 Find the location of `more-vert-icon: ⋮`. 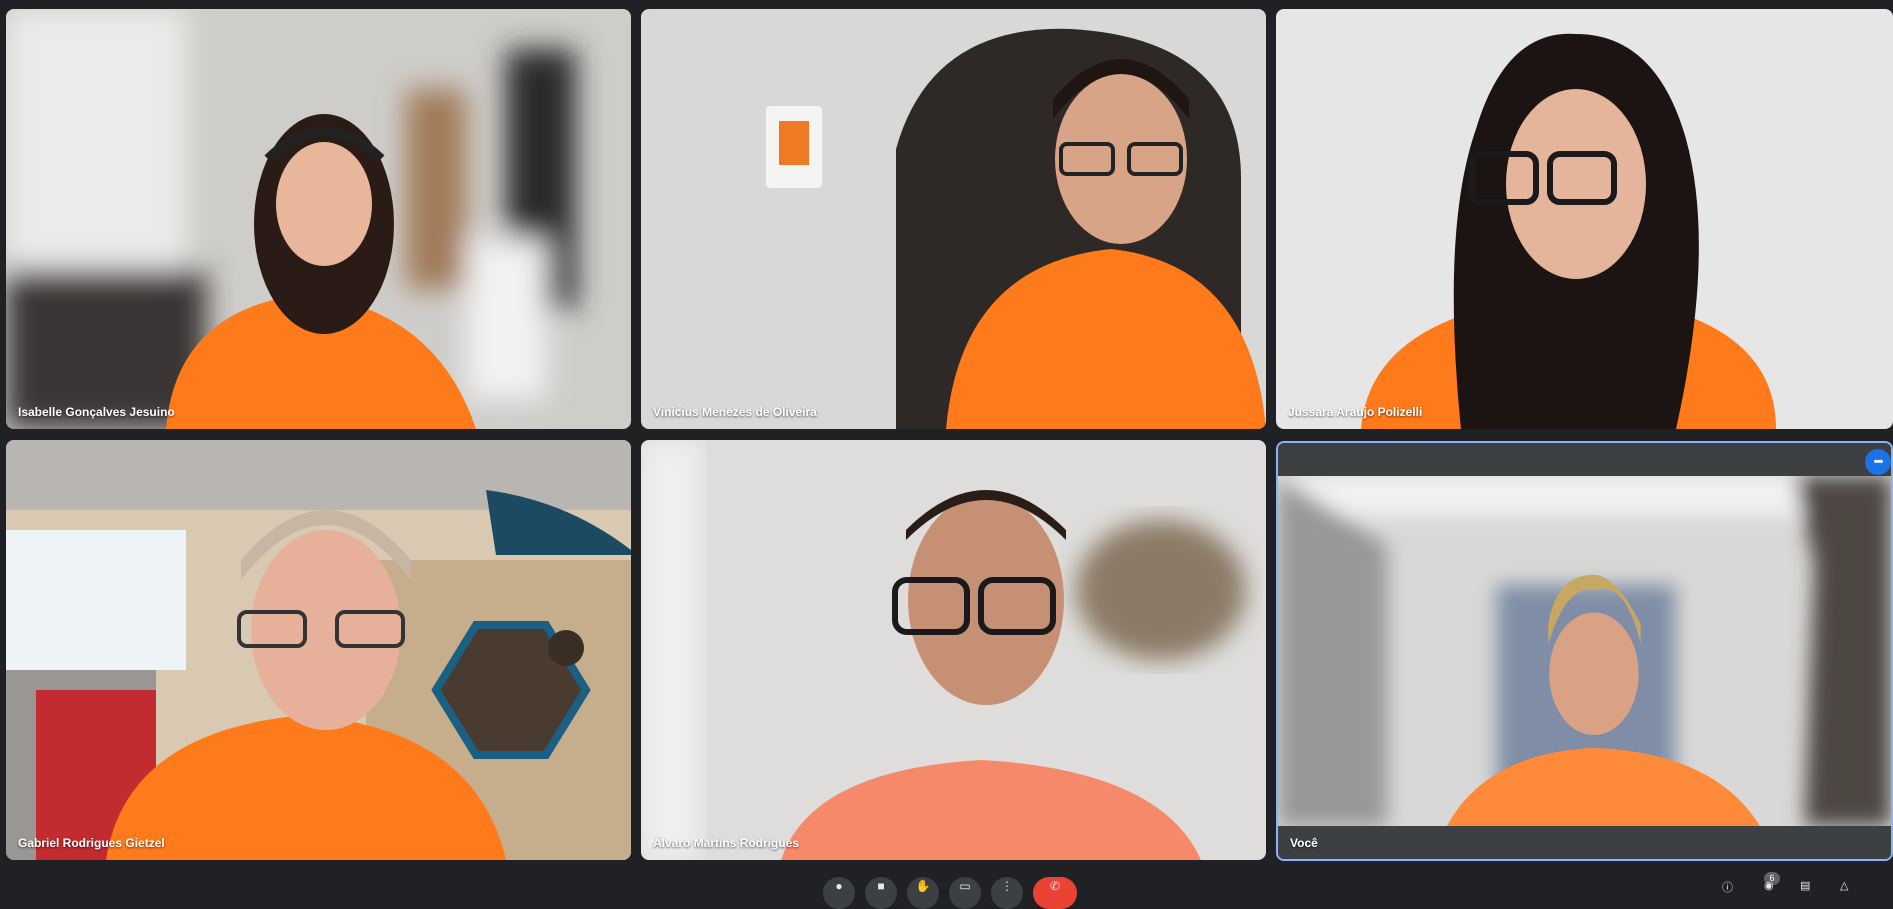

more-vert-icon: ⋮ is located at coordinates (1007, 893).